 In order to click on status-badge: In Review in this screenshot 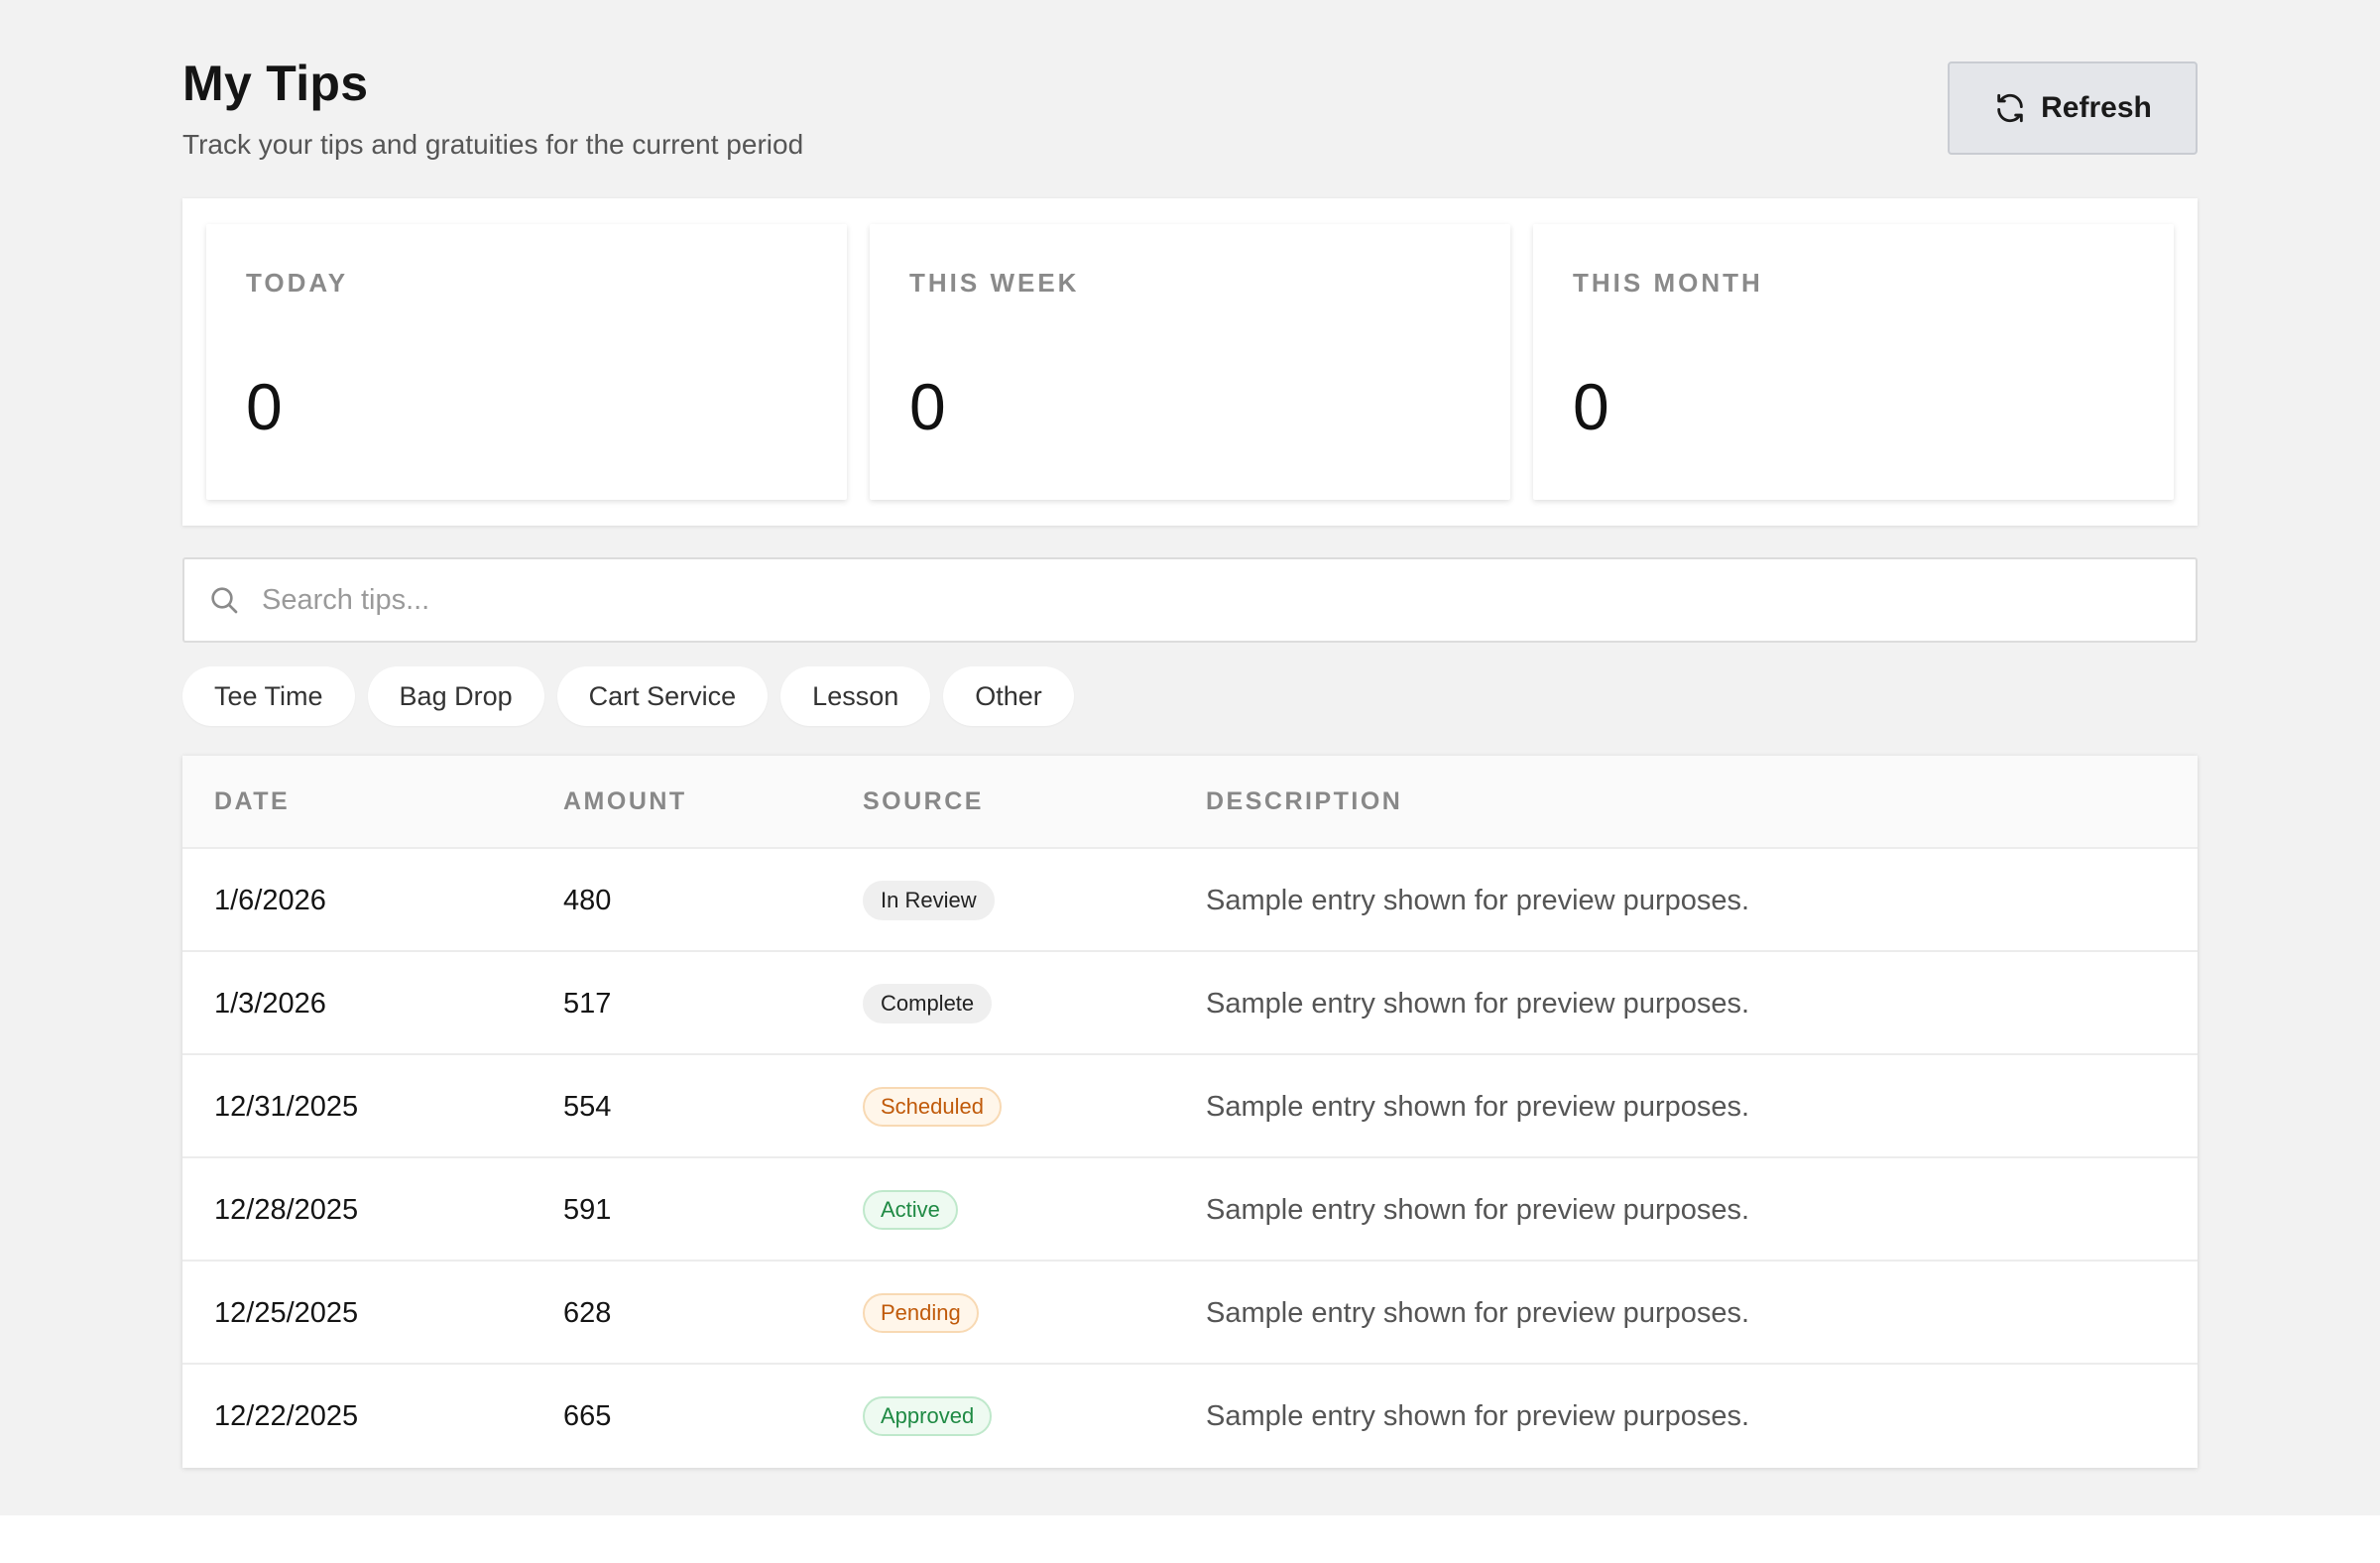, I will do `click(929, 900)`.